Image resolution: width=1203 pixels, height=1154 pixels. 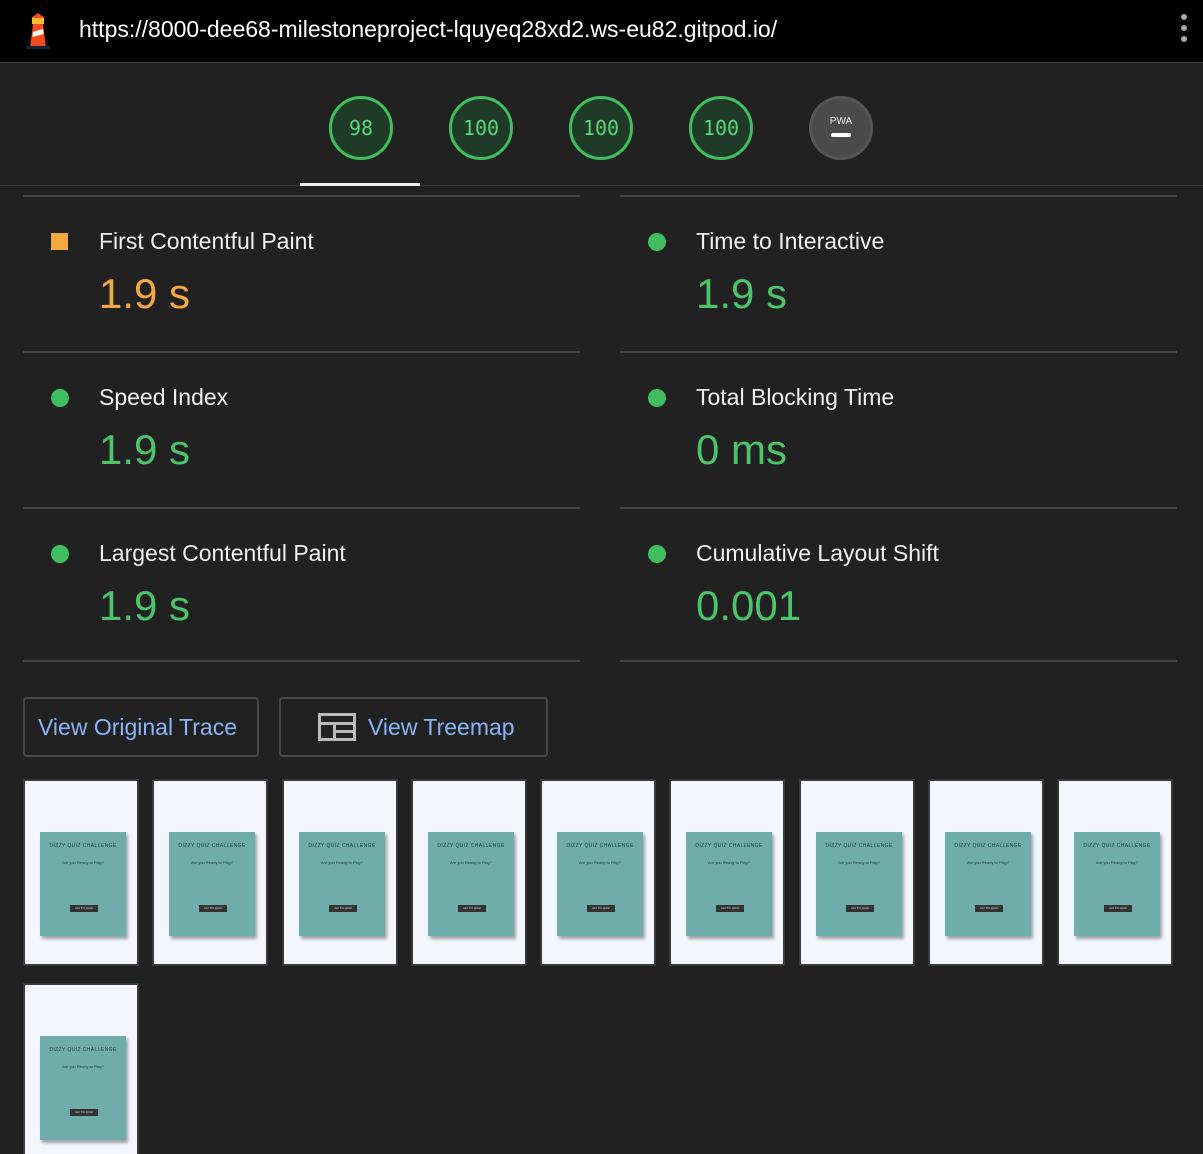 I want to click on category-gauges: 98 100 100 100 PWA, so click(x=601, y=124).